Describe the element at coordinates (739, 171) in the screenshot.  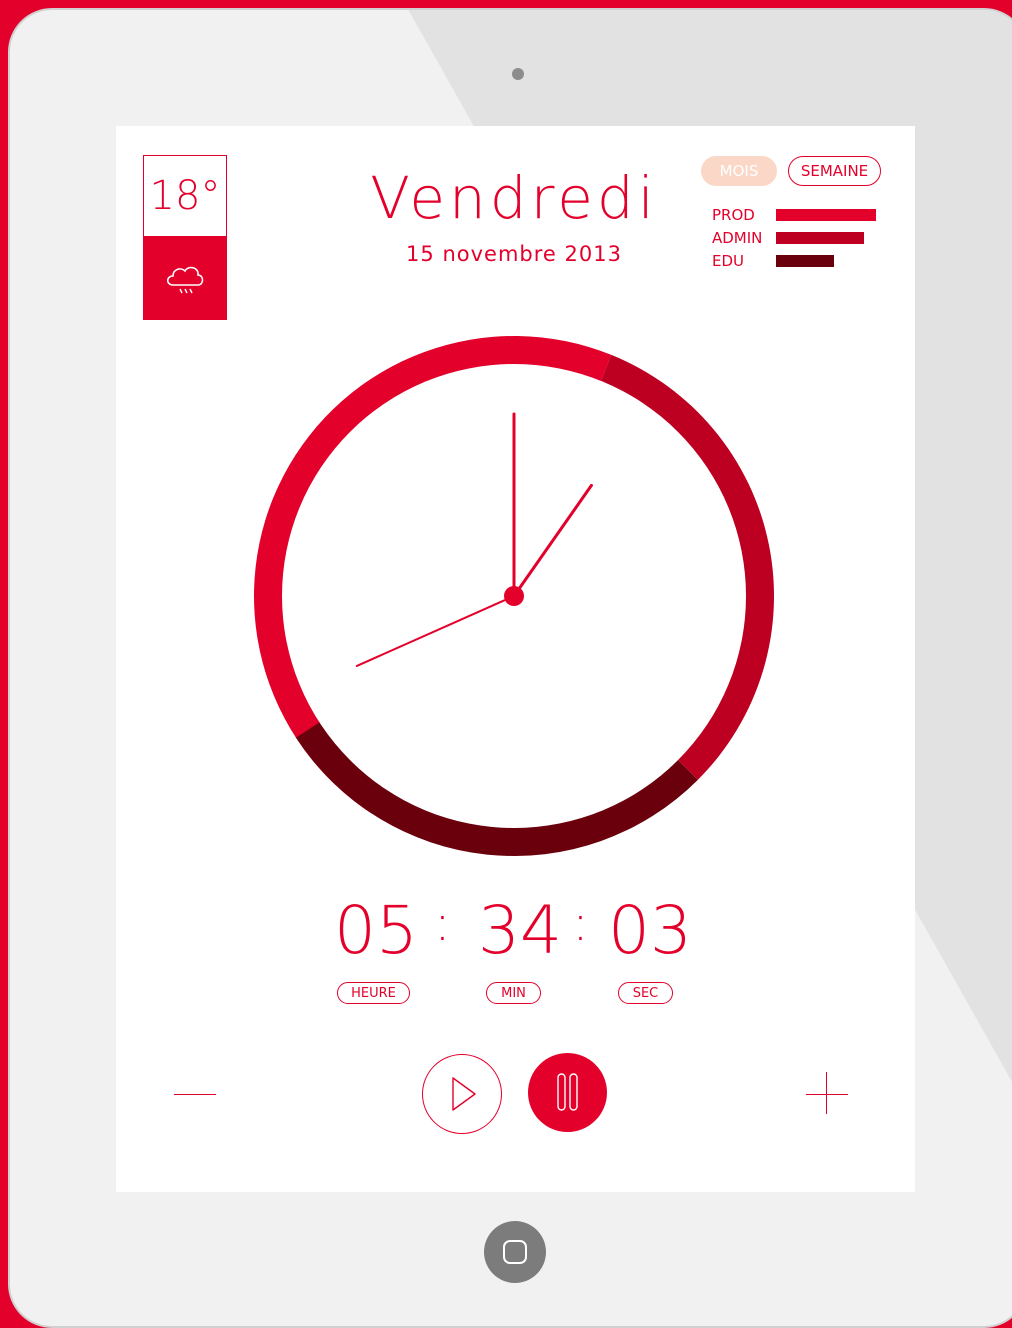
I see `month-toggle-button: MOIS` at that location.